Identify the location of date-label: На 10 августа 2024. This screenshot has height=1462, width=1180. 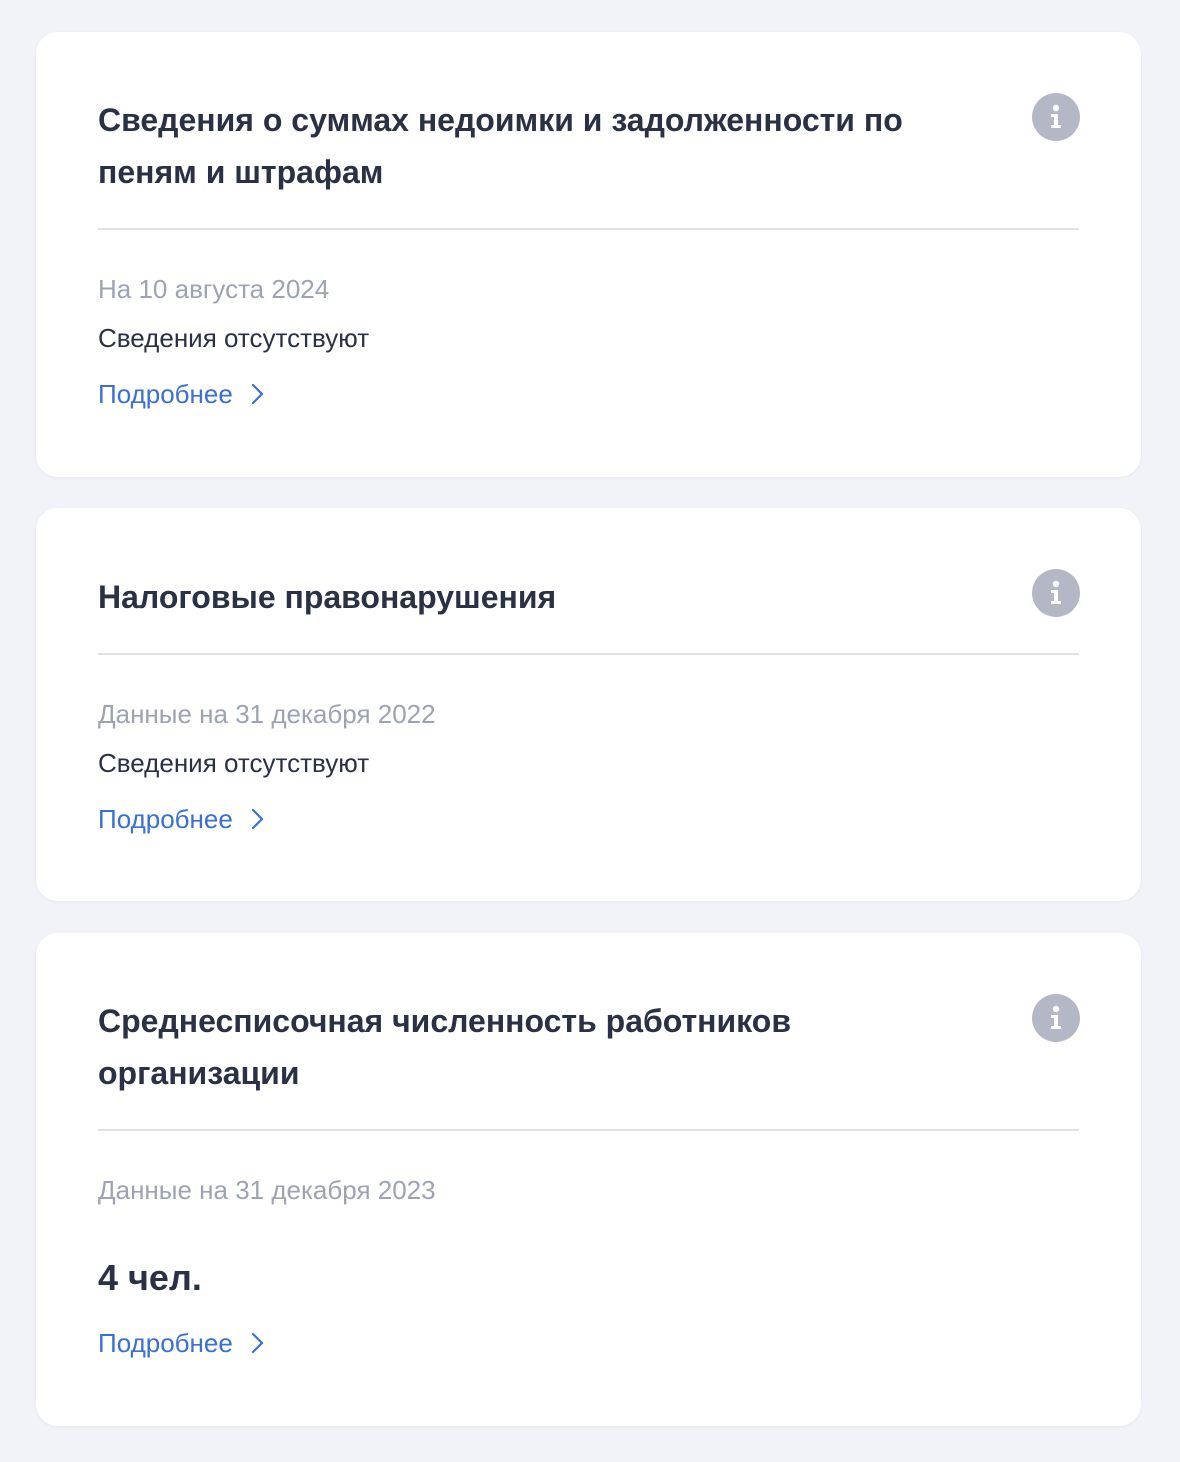
(214, 289).